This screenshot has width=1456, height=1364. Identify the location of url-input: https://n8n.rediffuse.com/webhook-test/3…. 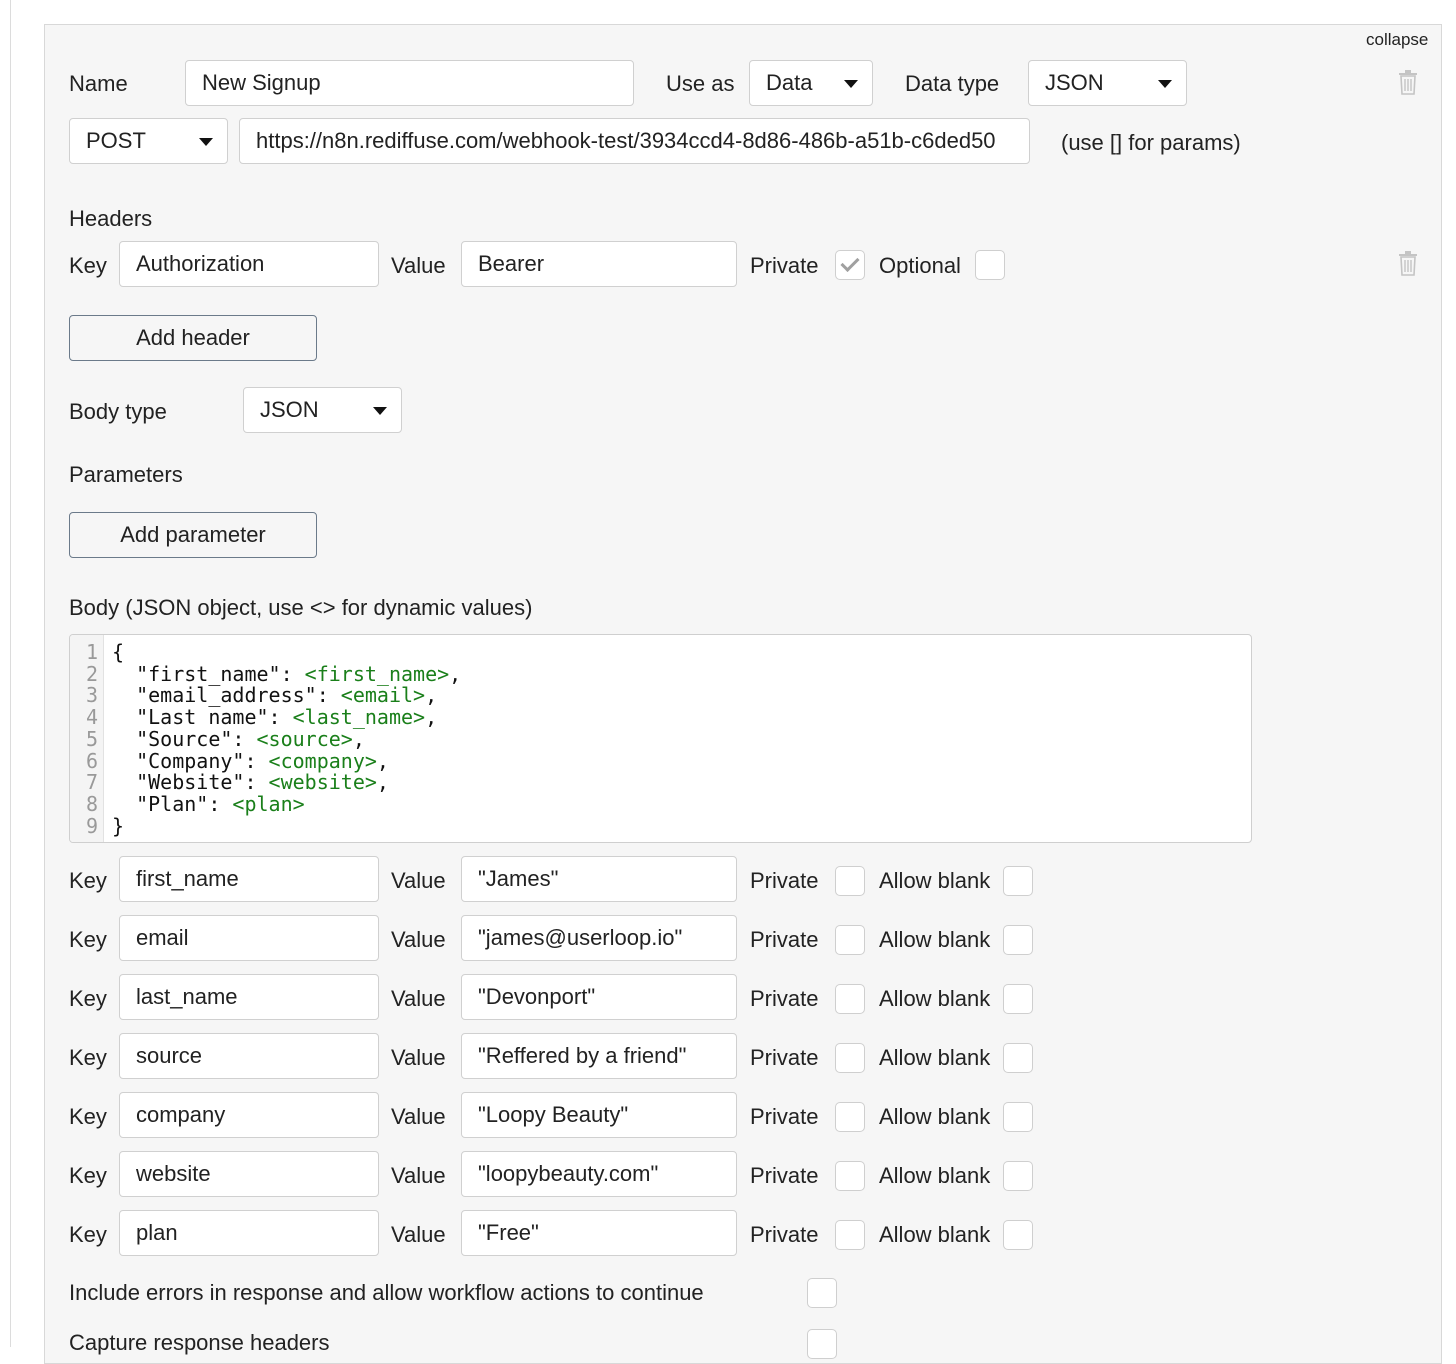
(634, 141).